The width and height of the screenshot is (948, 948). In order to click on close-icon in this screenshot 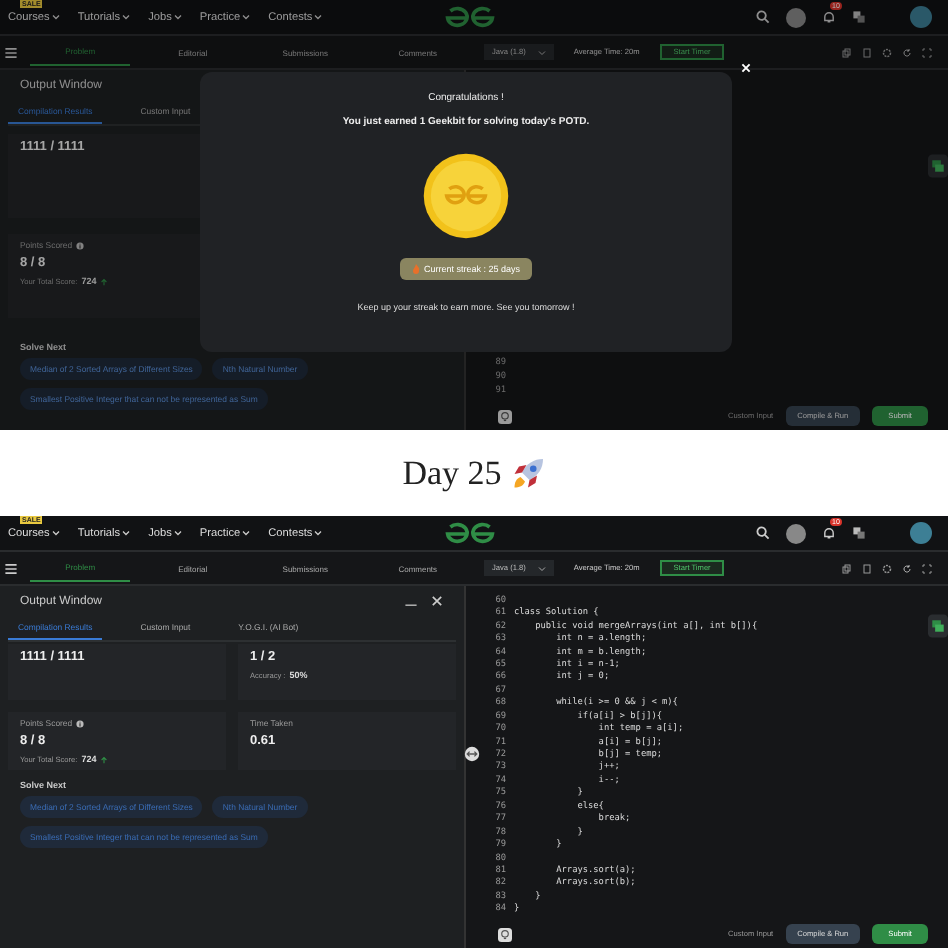, I will do `click(437, 601)`.